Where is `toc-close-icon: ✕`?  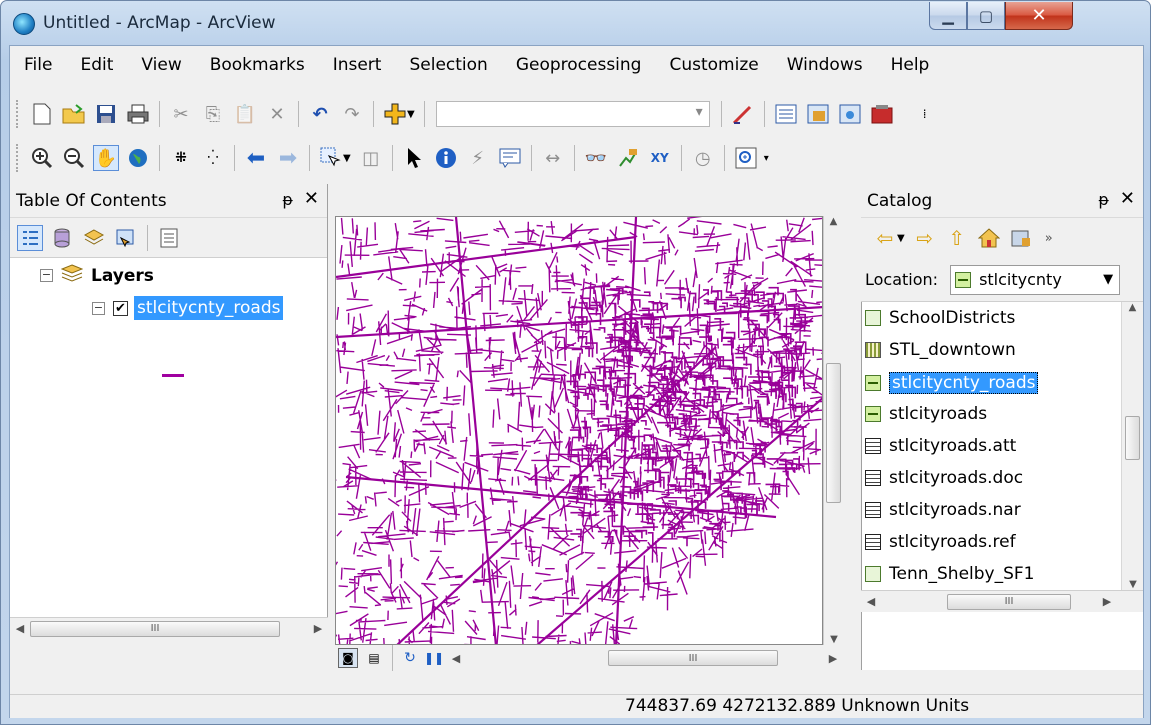
toc-close-icon: ✕ is located at coordinates (311, 198).